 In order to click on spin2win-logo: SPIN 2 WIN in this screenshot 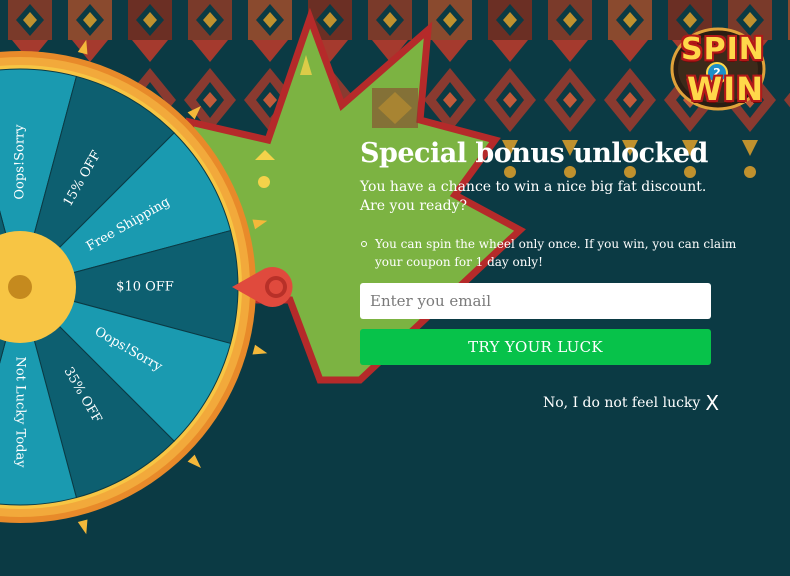, I will do `click(718, 69)`.